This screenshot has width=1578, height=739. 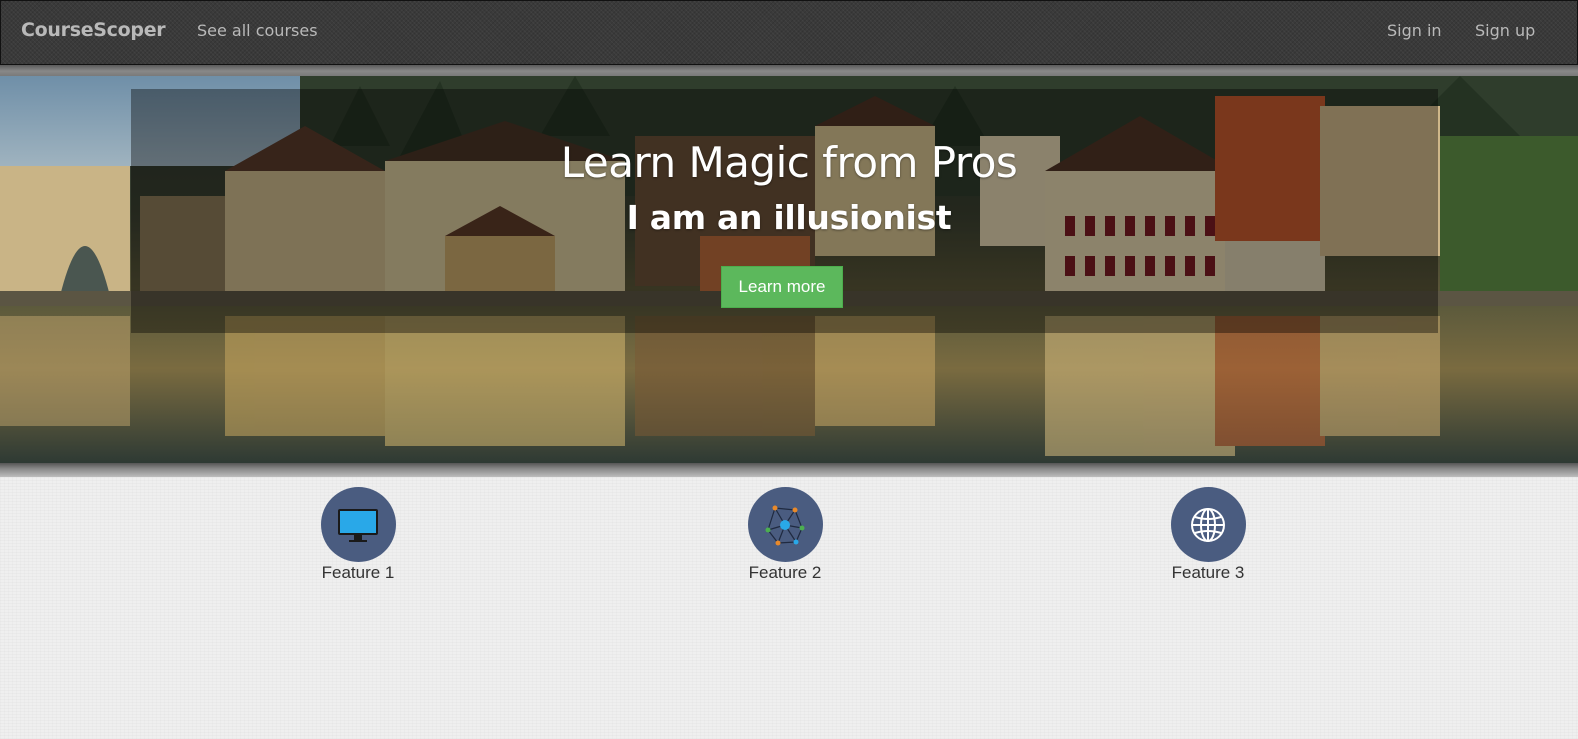 I want to click on feature-3: Feature 3, so click(x=1208, y=535).